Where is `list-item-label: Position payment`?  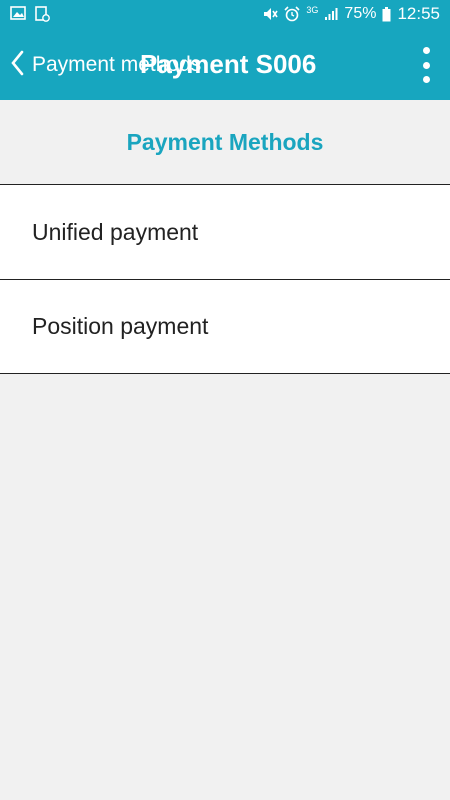
list-item-label: Position payment is located at coordinates (120, 326).